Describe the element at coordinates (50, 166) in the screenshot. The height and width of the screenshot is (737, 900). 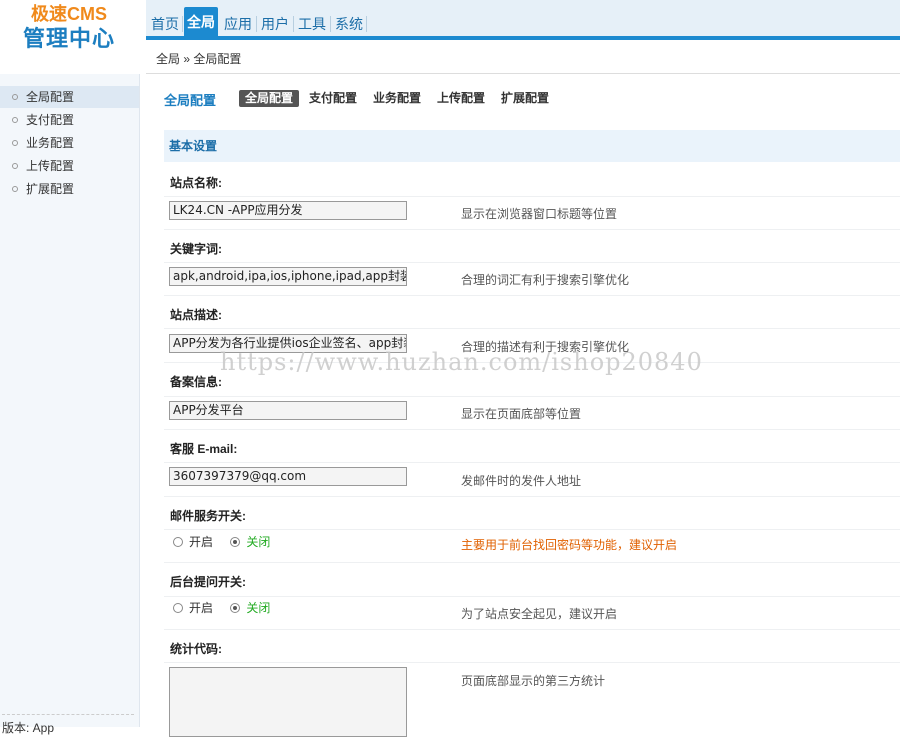
I see `sidebar-item-label: 上传配置` at that location.